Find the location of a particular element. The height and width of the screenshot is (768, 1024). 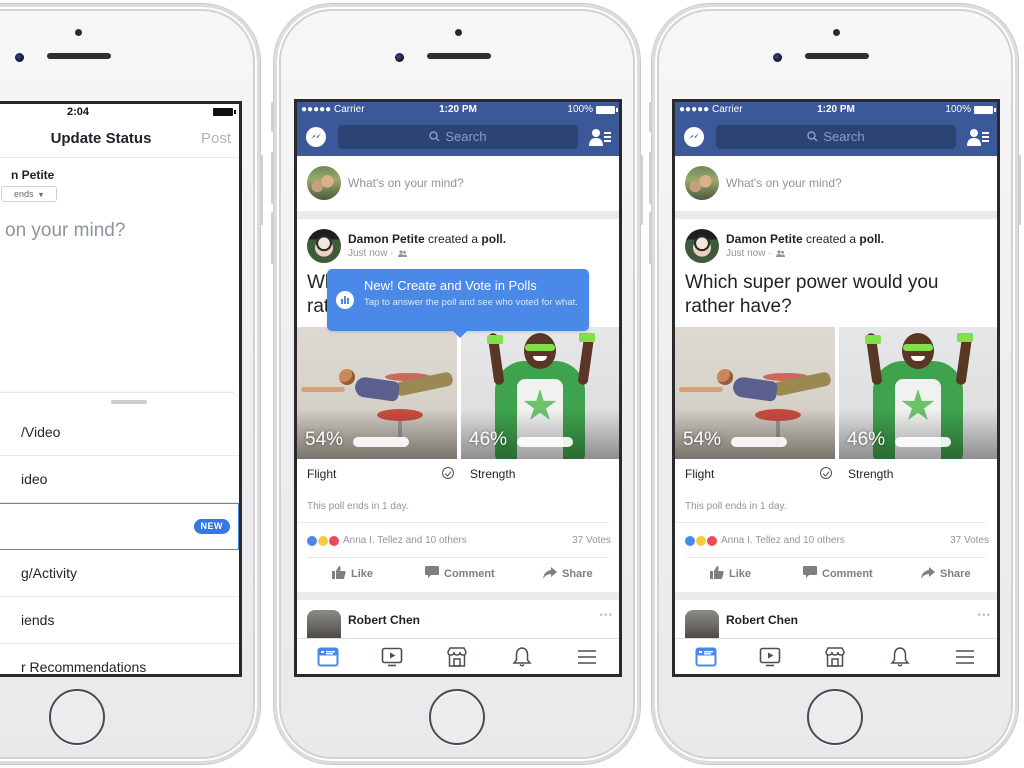

nav-bar: Update Status Post is located at coordinates (119, 139).